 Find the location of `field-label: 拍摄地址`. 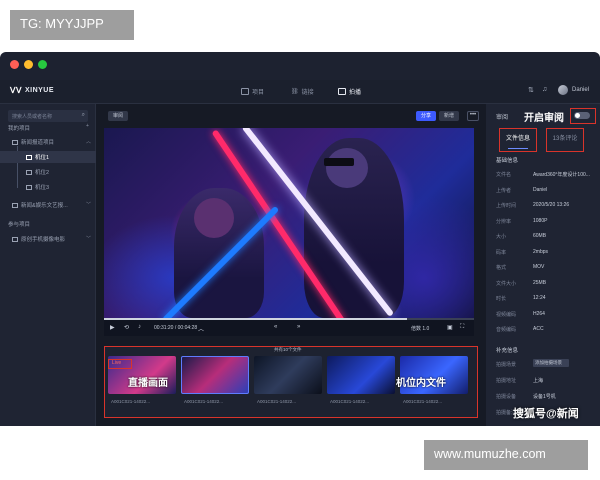

field-label: 拍摄地址 is located at coordinates (506, 381).